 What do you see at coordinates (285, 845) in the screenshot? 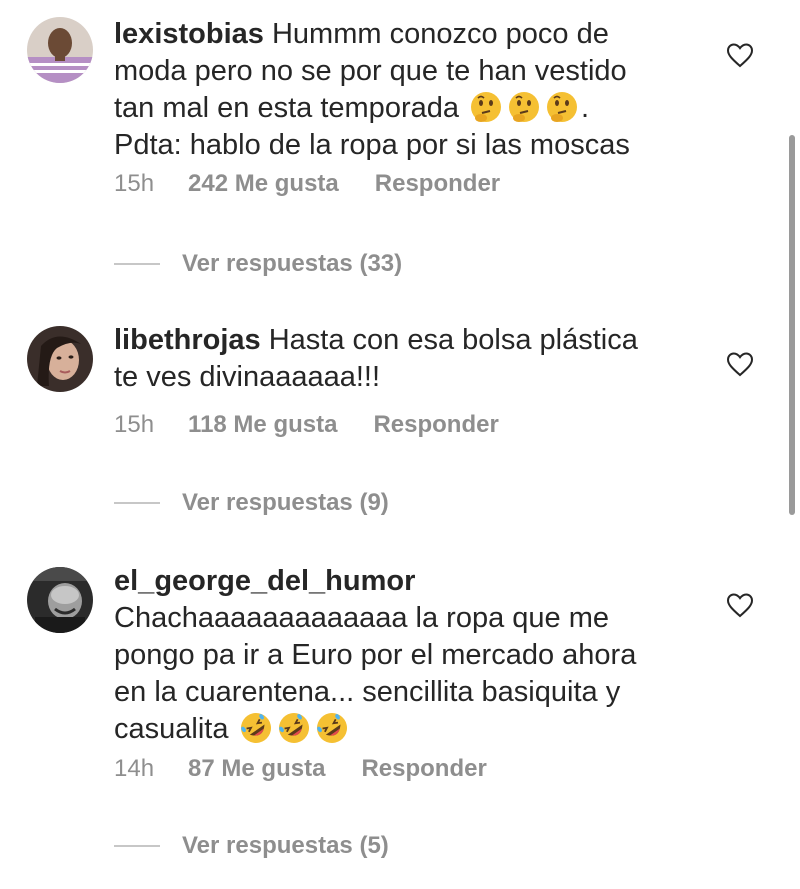
I see `view-replies-label: Ver respuestas (5)` at bounding box center [285, 845].